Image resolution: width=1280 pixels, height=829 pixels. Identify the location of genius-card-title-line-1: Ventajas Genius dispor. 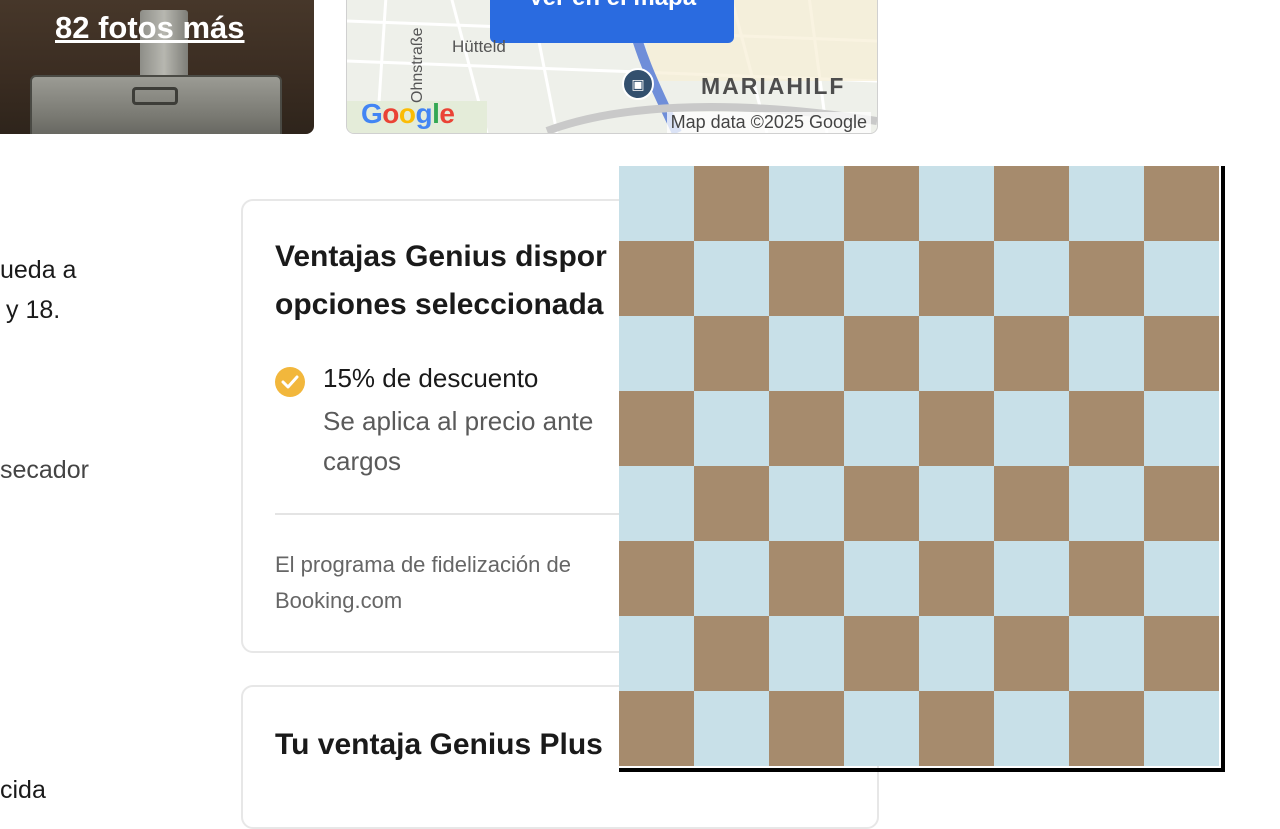
(441, 256).